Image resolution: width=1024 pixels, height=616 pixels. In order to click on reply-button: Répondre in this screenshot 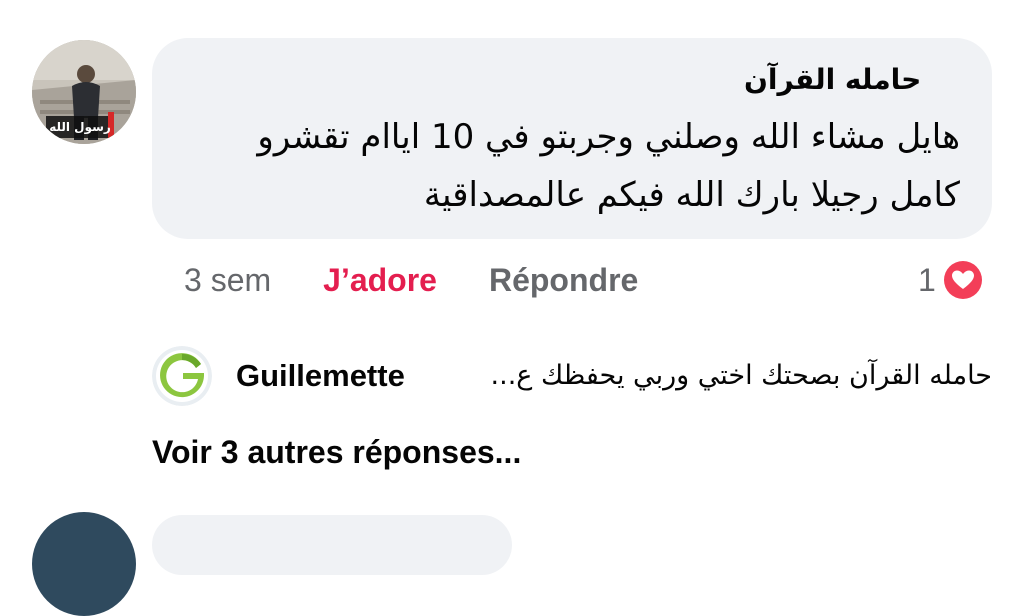, I will do `click(563, 280)`.